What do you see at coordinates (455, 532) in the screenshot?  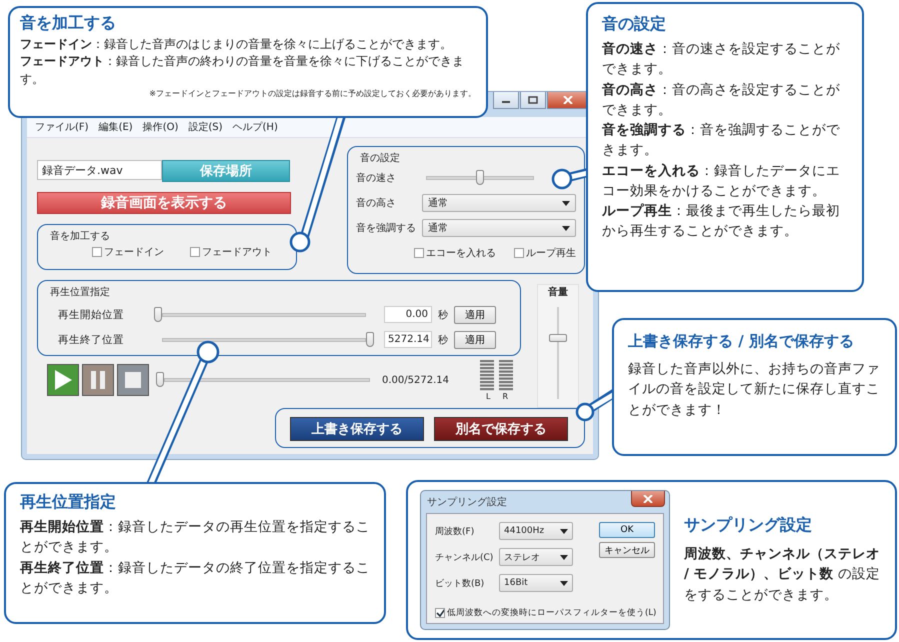 I see `field-label: 周波数(F)` at bounding box center [455, 532].